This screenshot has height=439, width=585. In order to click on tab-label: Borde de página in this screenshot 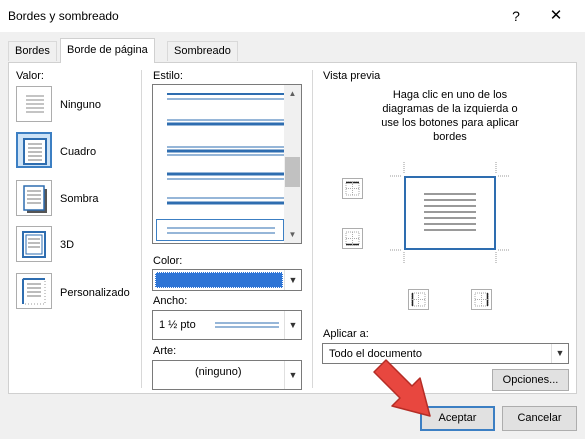, I will do `click(107, 50)`.